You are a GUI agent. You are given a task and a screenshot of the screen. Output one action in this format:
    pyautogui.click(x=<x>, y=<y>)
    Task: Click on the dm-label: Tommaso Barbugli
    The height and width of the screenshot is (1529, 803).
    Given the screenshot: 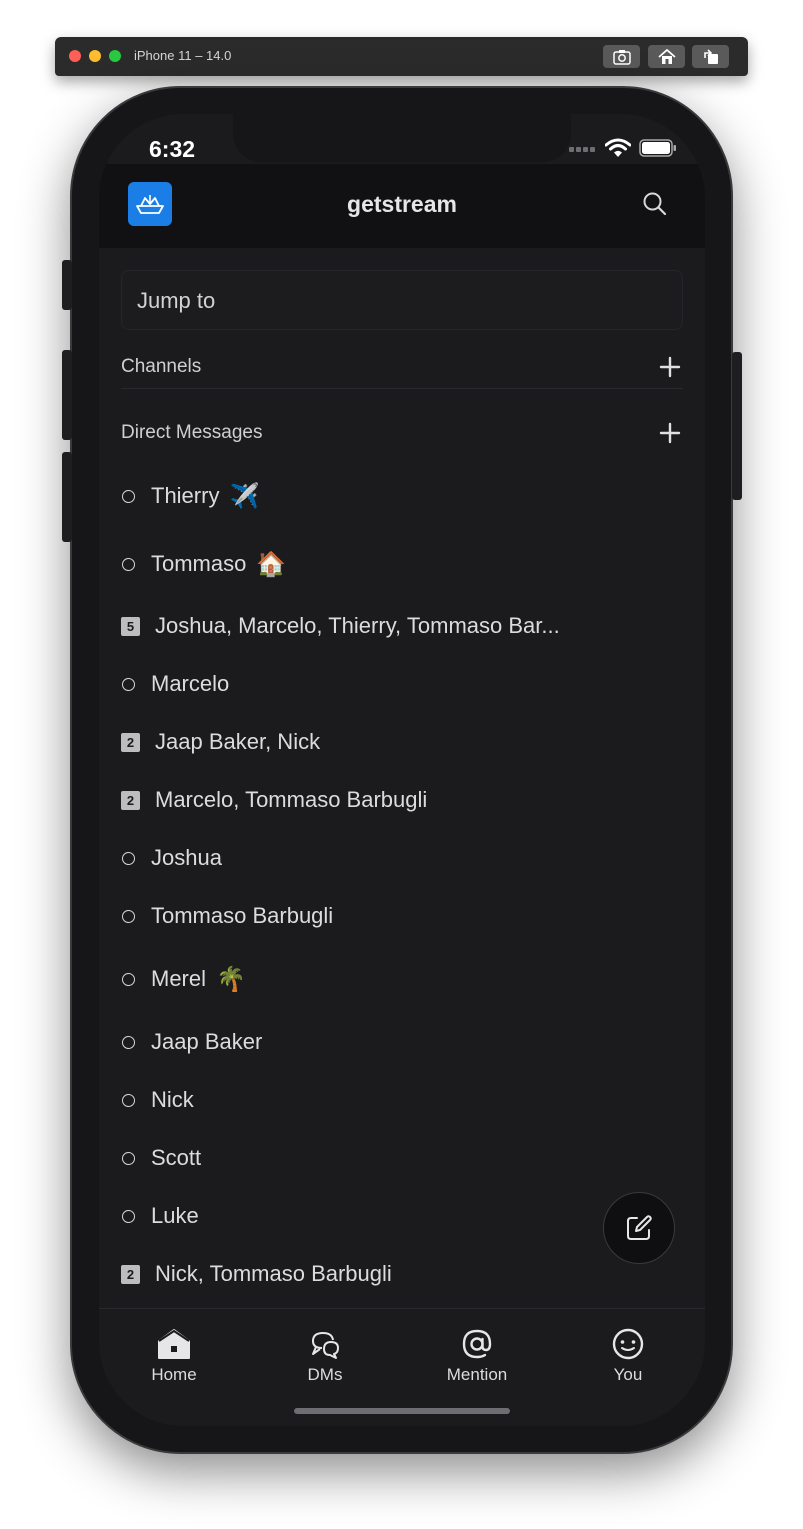 What is the action you would take?
    pyautogui.click(x=242, y=915)
    